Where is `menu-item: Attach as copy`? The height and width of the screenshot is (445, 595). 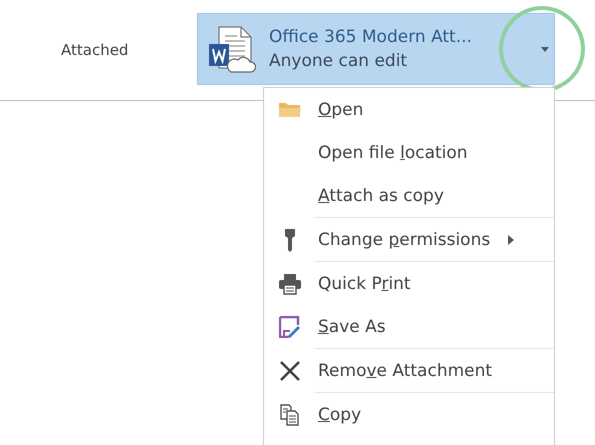
menu-item: Attach as copy is located at coordinates (409, 195).